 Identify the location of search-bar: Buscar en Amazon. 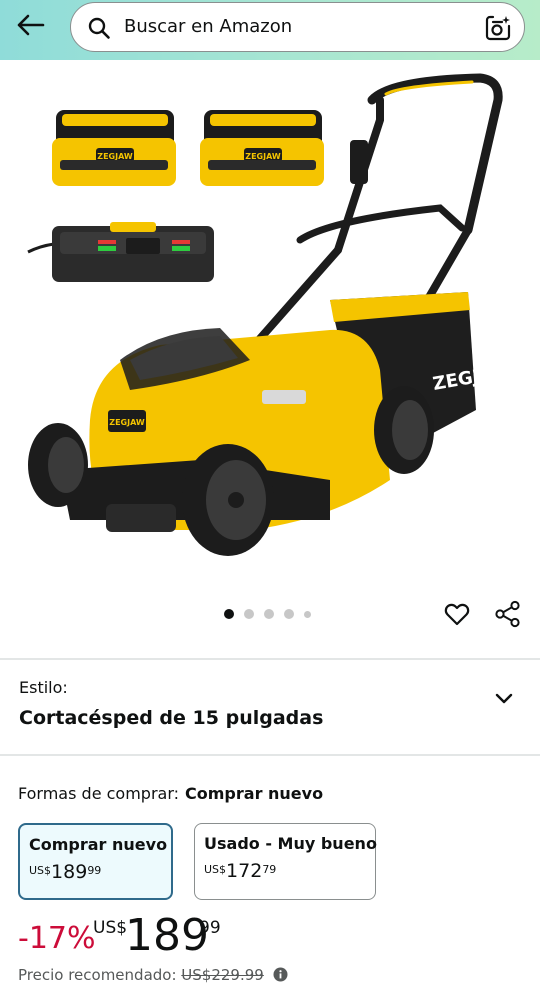
(297, 27).